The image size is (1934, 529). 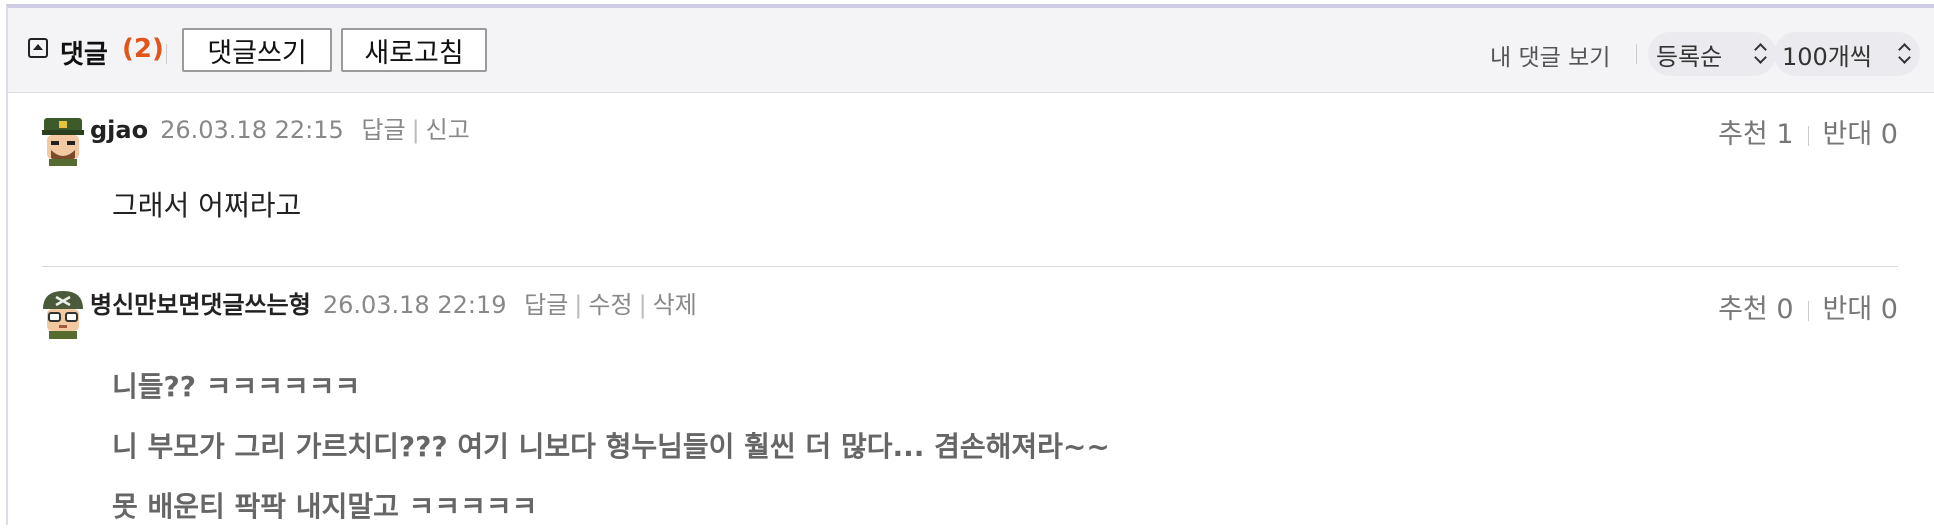 What do you see at coordinates (143, 49) in the screenshot?
I see `comment-count: (2)` at bounding box center [143, 49].